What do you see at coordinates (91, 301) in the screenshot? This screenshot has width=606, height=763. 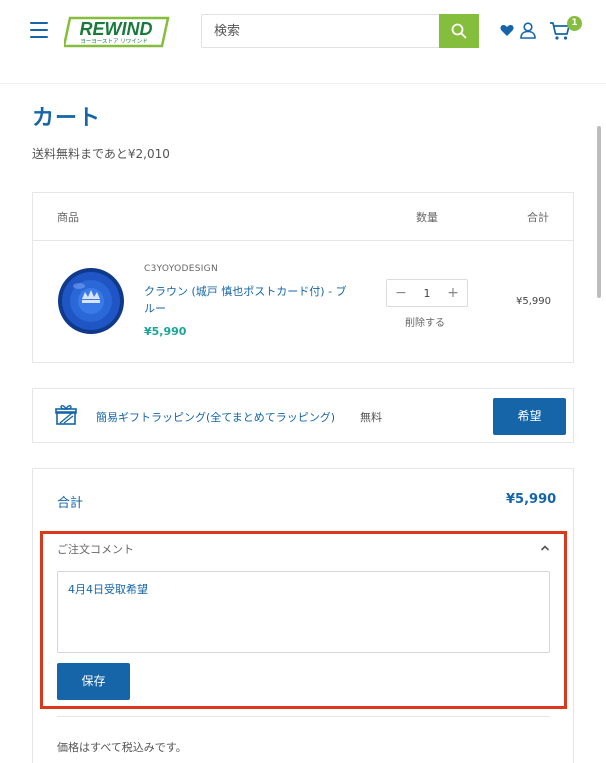 I see `product-image` at bounding box center [91, 301].